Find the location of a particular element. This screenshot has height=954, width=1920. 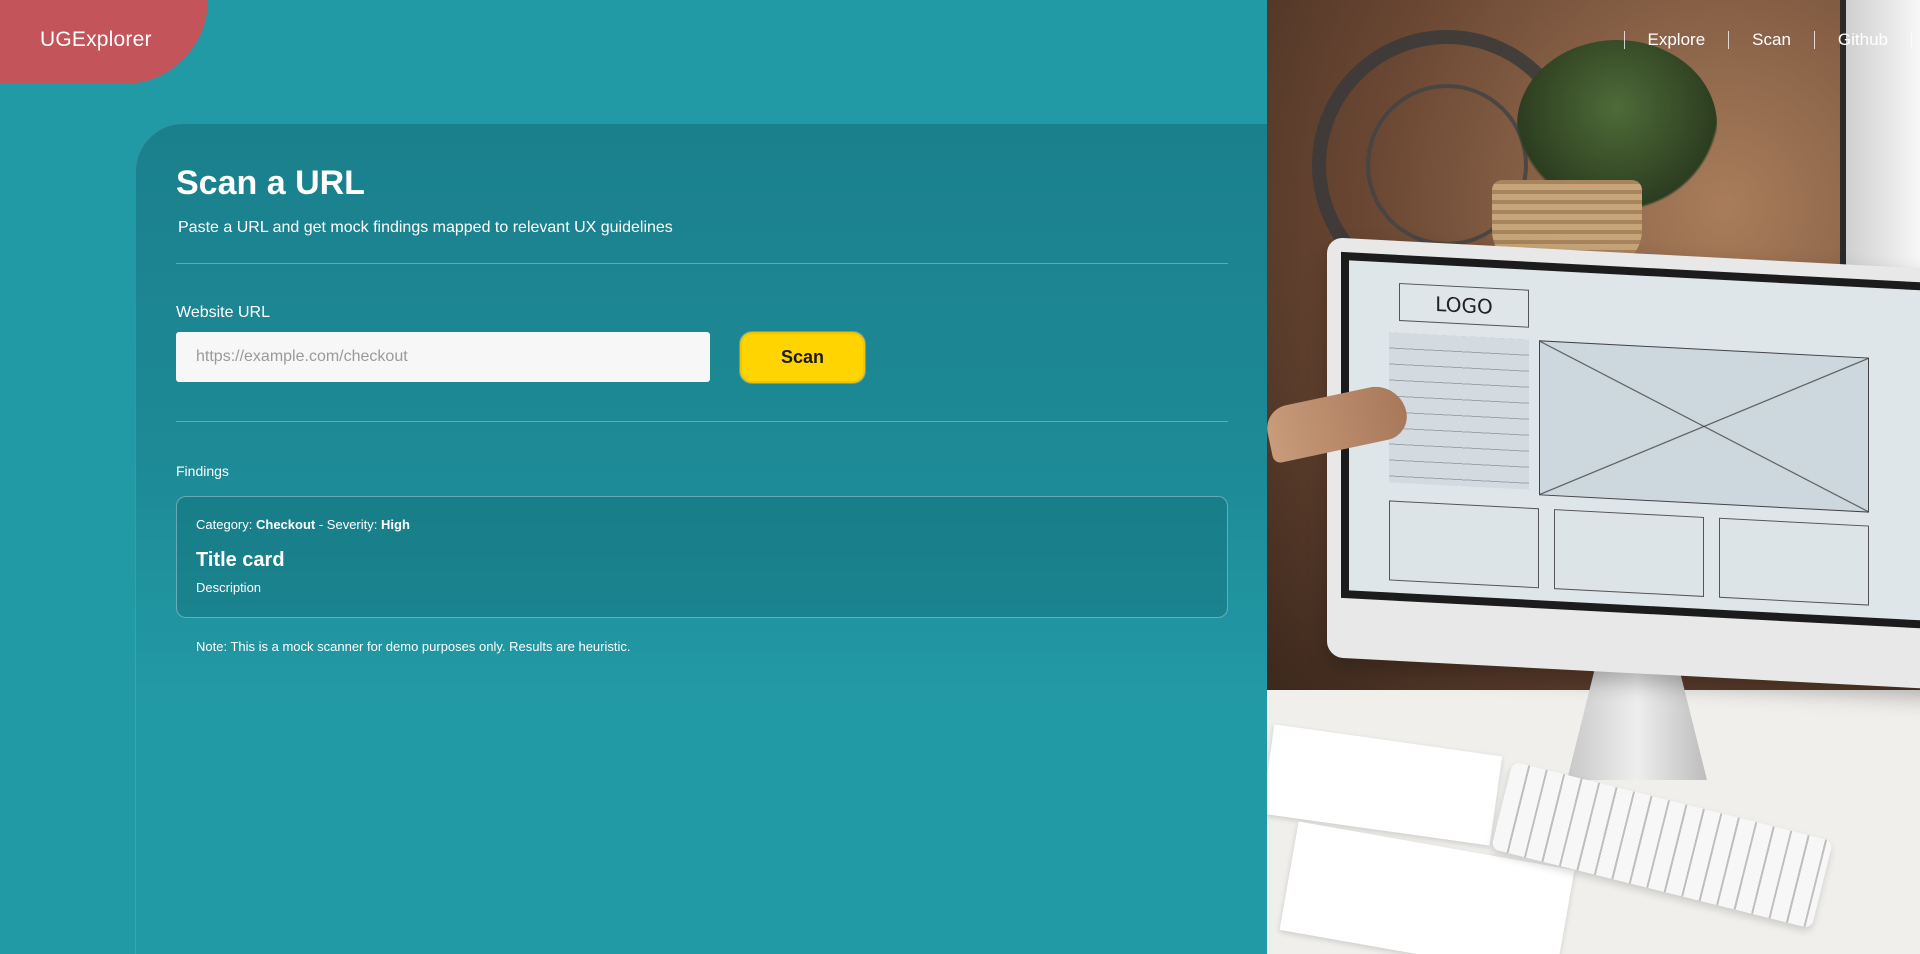

finding-meta: Category: Checkout - Severity: High is located at coordinates (303, 524).